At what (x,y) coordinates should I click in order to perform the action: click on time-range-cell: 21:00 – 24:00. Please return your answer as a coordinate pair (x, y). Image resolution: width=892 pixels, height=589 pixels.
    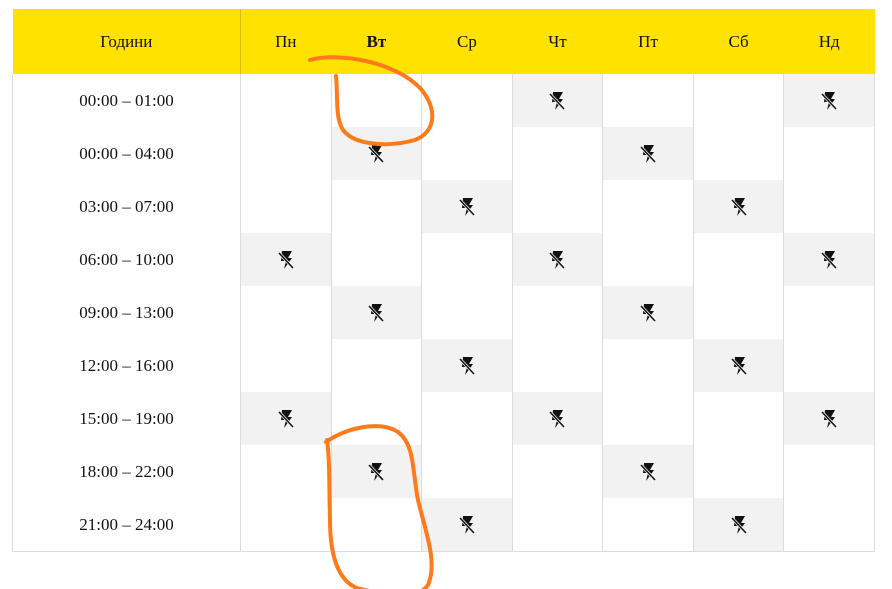
    Looking at the image, I should click on (126, 525).